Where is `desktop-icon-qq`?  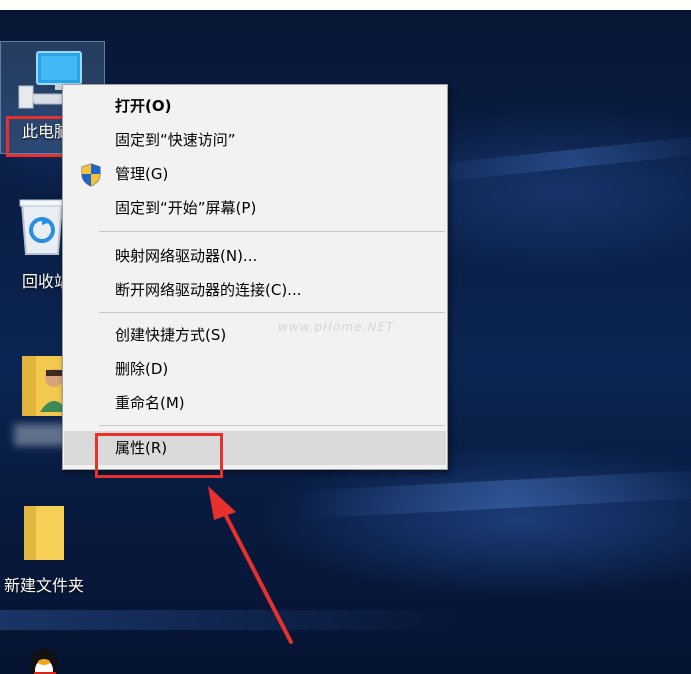
desktop-icon-qq is located at coordinates (52, 659).